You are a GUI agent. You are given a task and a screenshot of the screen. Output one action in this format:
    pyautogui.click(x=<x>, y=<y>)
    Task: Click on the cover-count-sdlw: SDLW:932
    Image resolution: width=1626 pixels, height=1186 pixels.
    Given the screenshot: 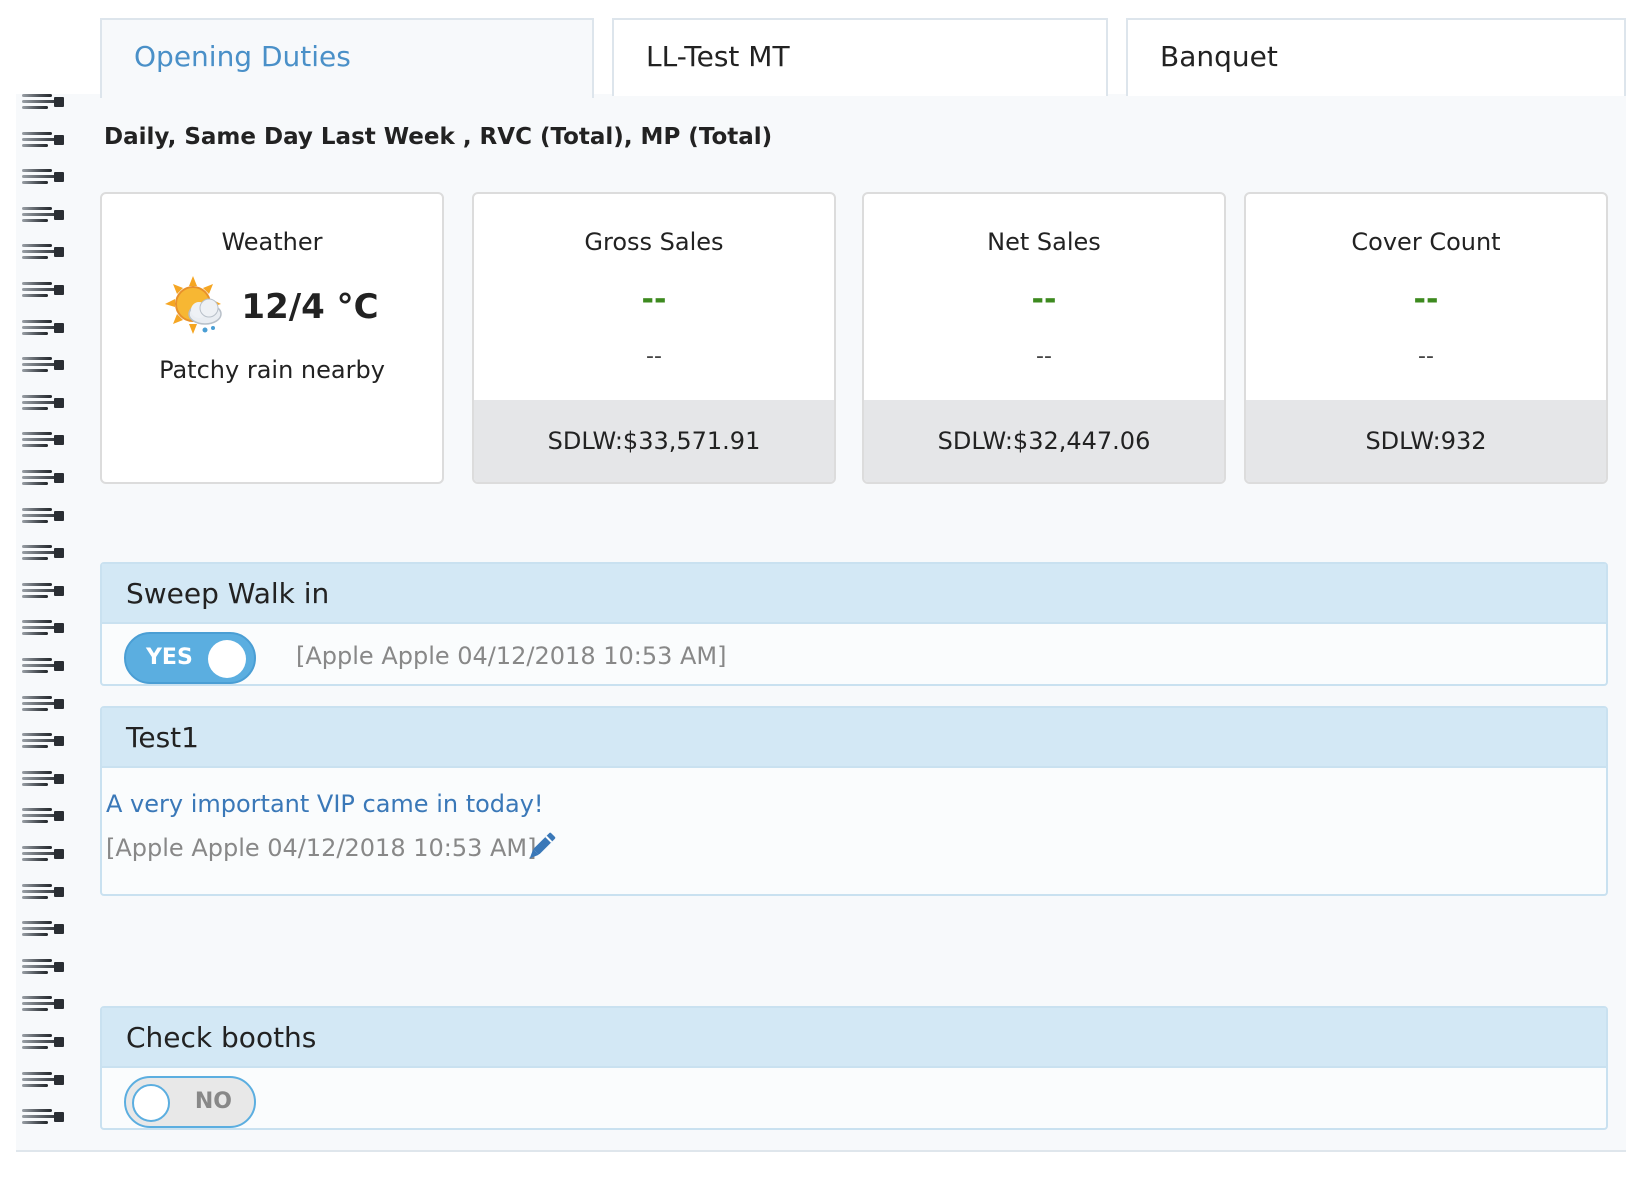 What is the action you would take?
    pyautogui.click(x=1426, y=441)
    